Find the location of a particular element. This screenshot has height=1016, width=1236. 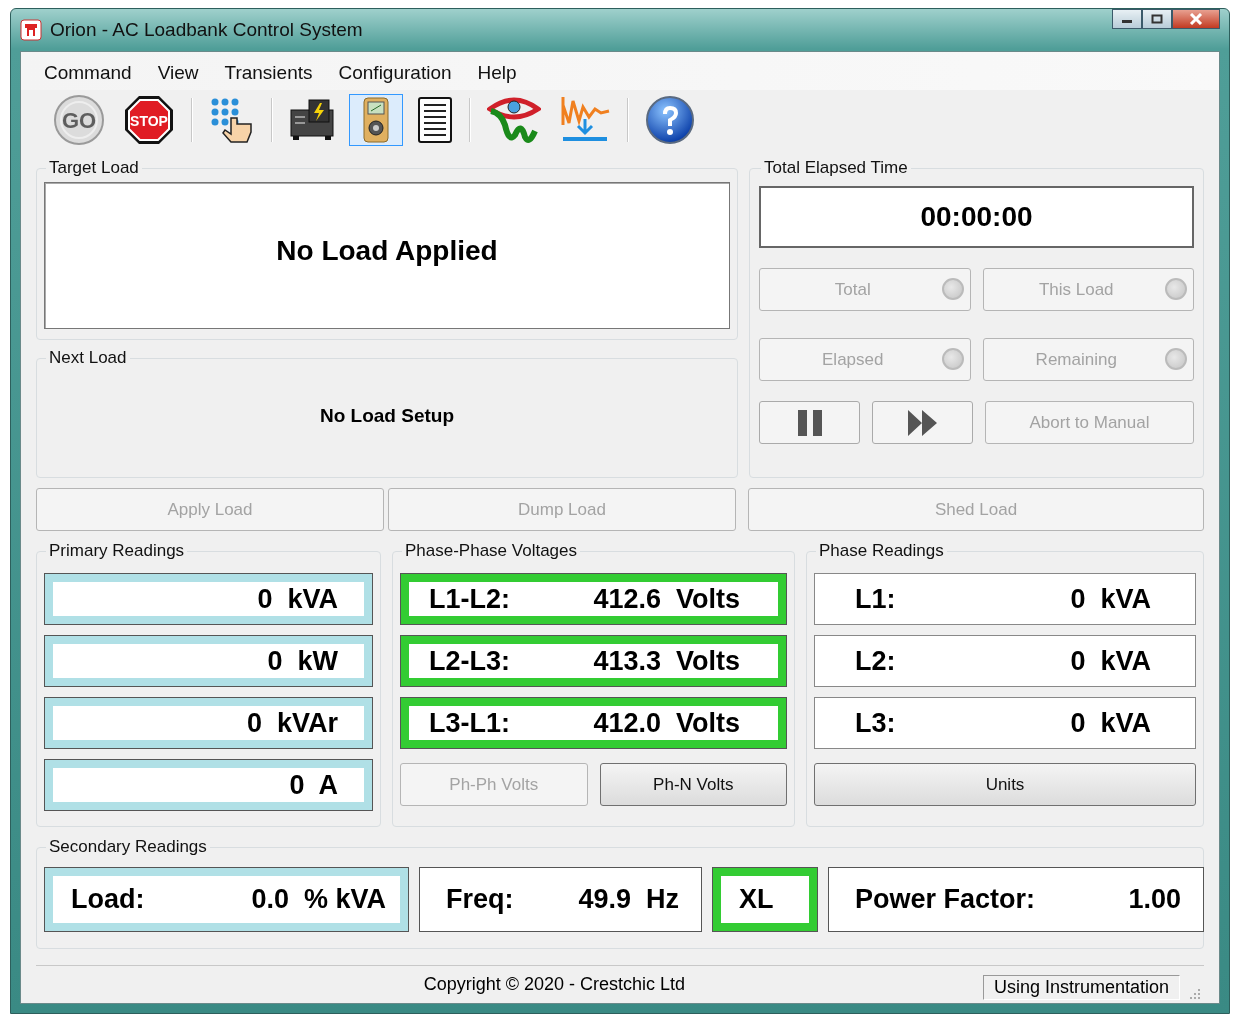

reading-label: Load: is located at coordinates (108, 899).